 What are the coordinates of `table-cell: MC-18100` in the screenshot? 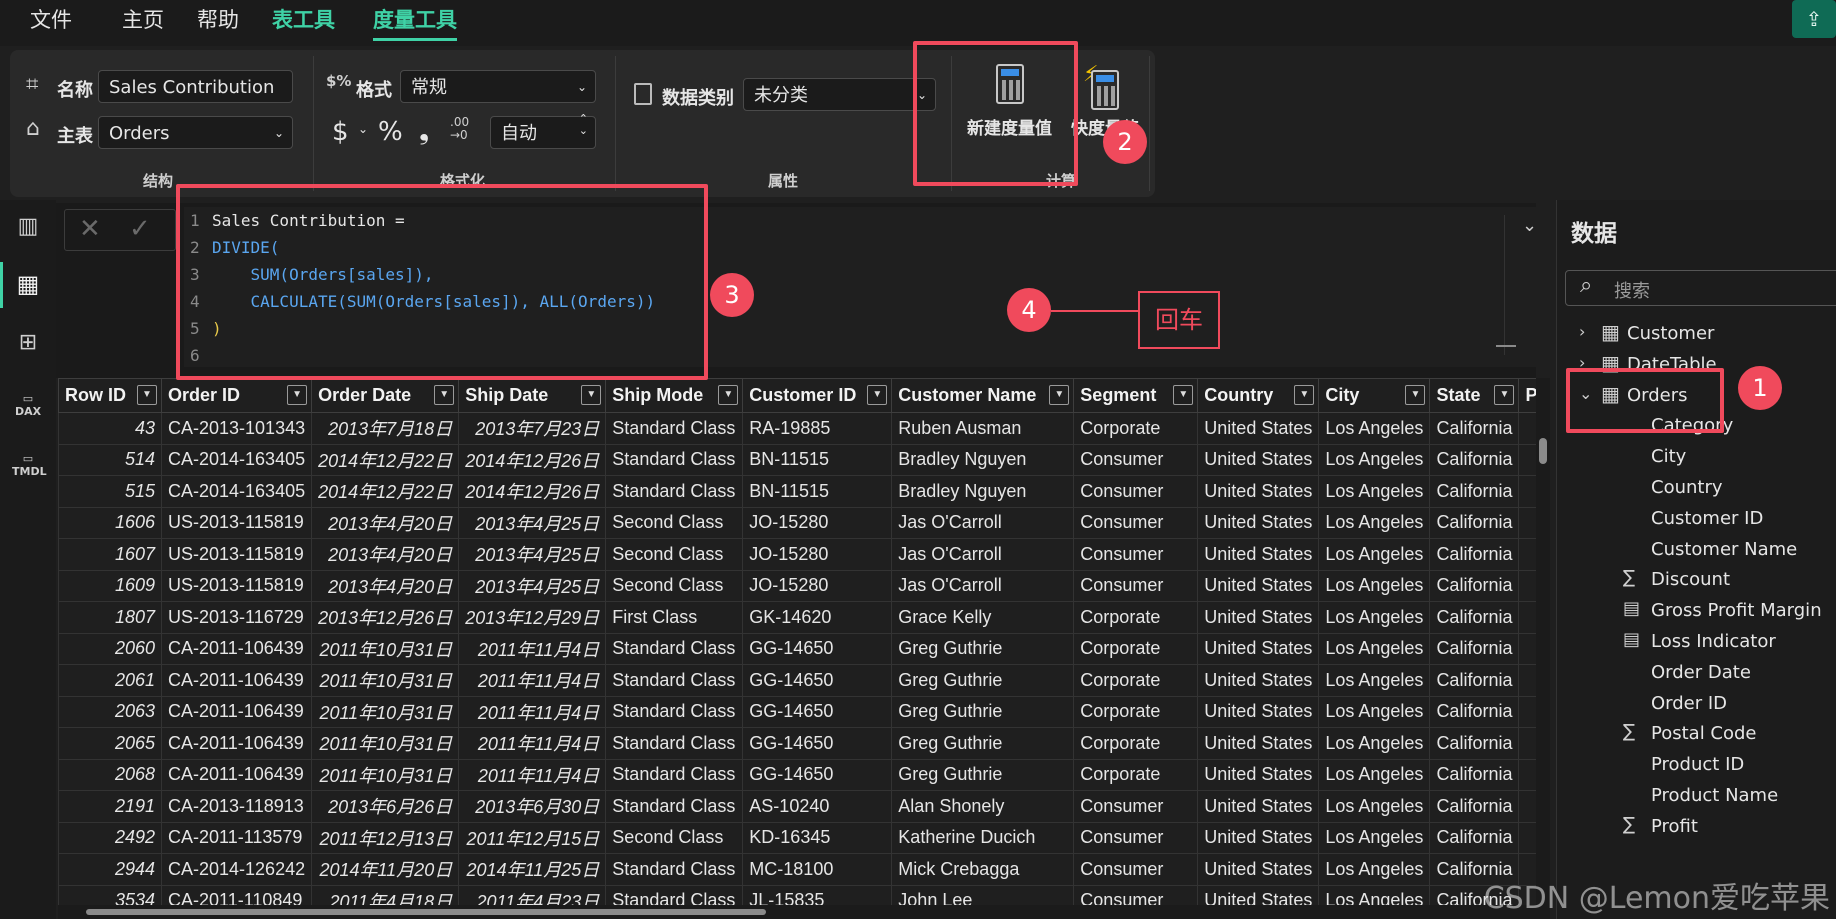 It's located at (817, 869).